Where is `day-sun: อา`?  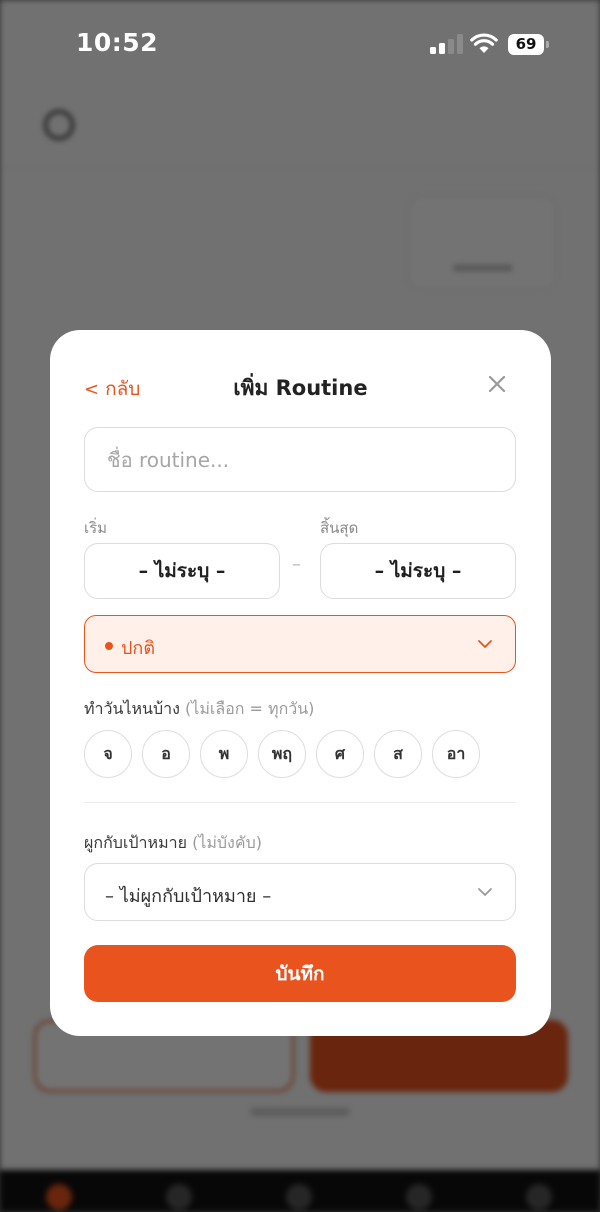 day-sun: อา is located at coordinates (456, 754).